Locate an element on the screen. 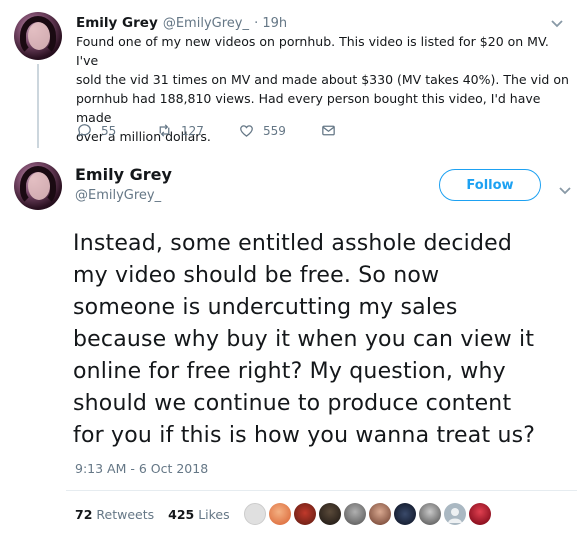  parent-tweet-header: Emily Grey @EmilyGrey_ · 19h is located at coordinates (181, 21).